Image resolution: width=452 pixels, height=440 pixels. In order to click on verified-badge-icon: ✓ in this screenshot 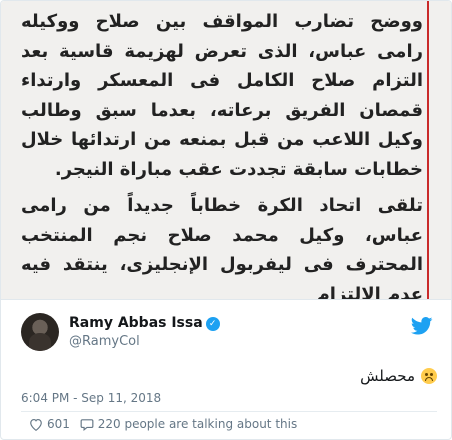, I will do `click(212, 324)`.